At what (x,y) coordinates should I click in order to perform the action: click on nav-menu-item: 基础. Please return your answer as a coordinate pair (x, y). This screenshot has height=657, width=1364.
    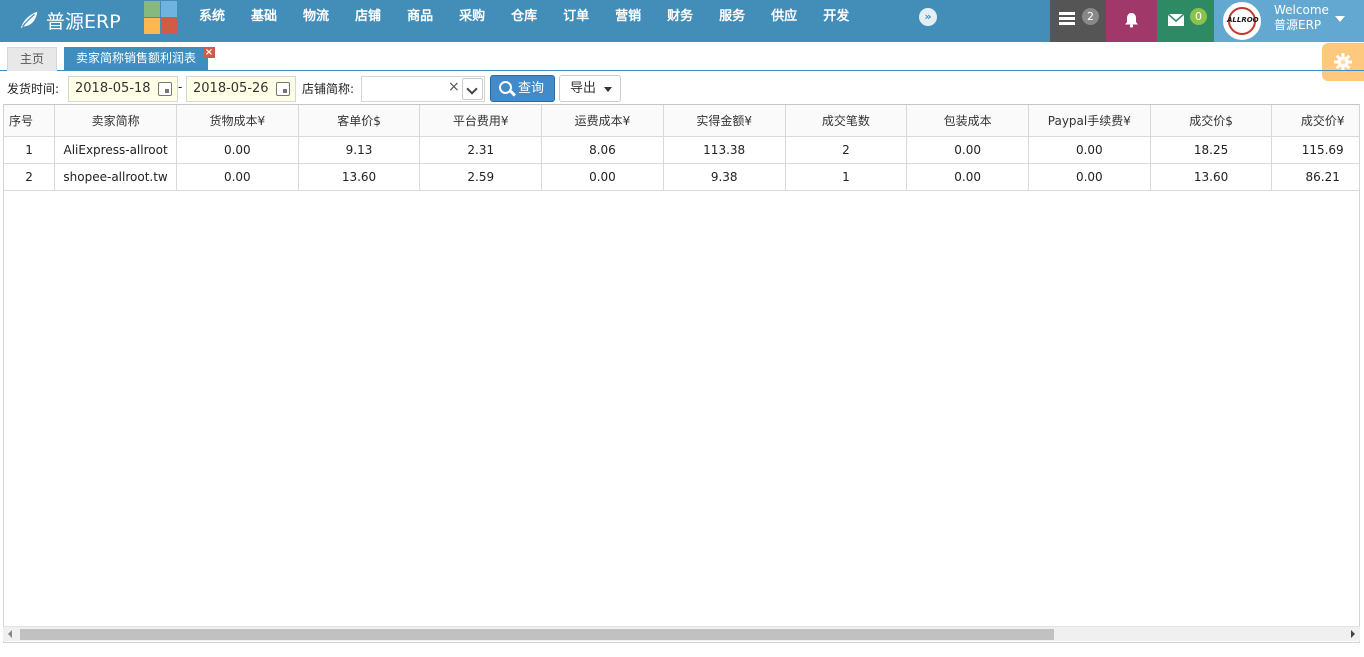
    Looking at the image, I should click on (264, 18).